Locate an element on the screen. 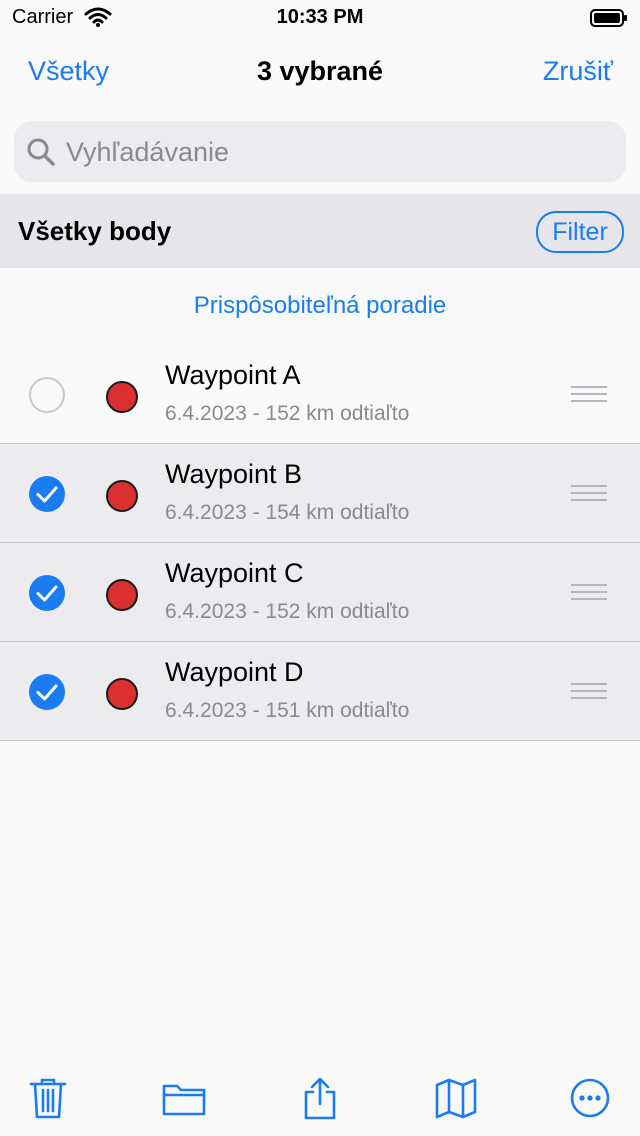 The height and width of the screenshot is (1136, 640). folder-icon is located at coordinates (184, 1098).